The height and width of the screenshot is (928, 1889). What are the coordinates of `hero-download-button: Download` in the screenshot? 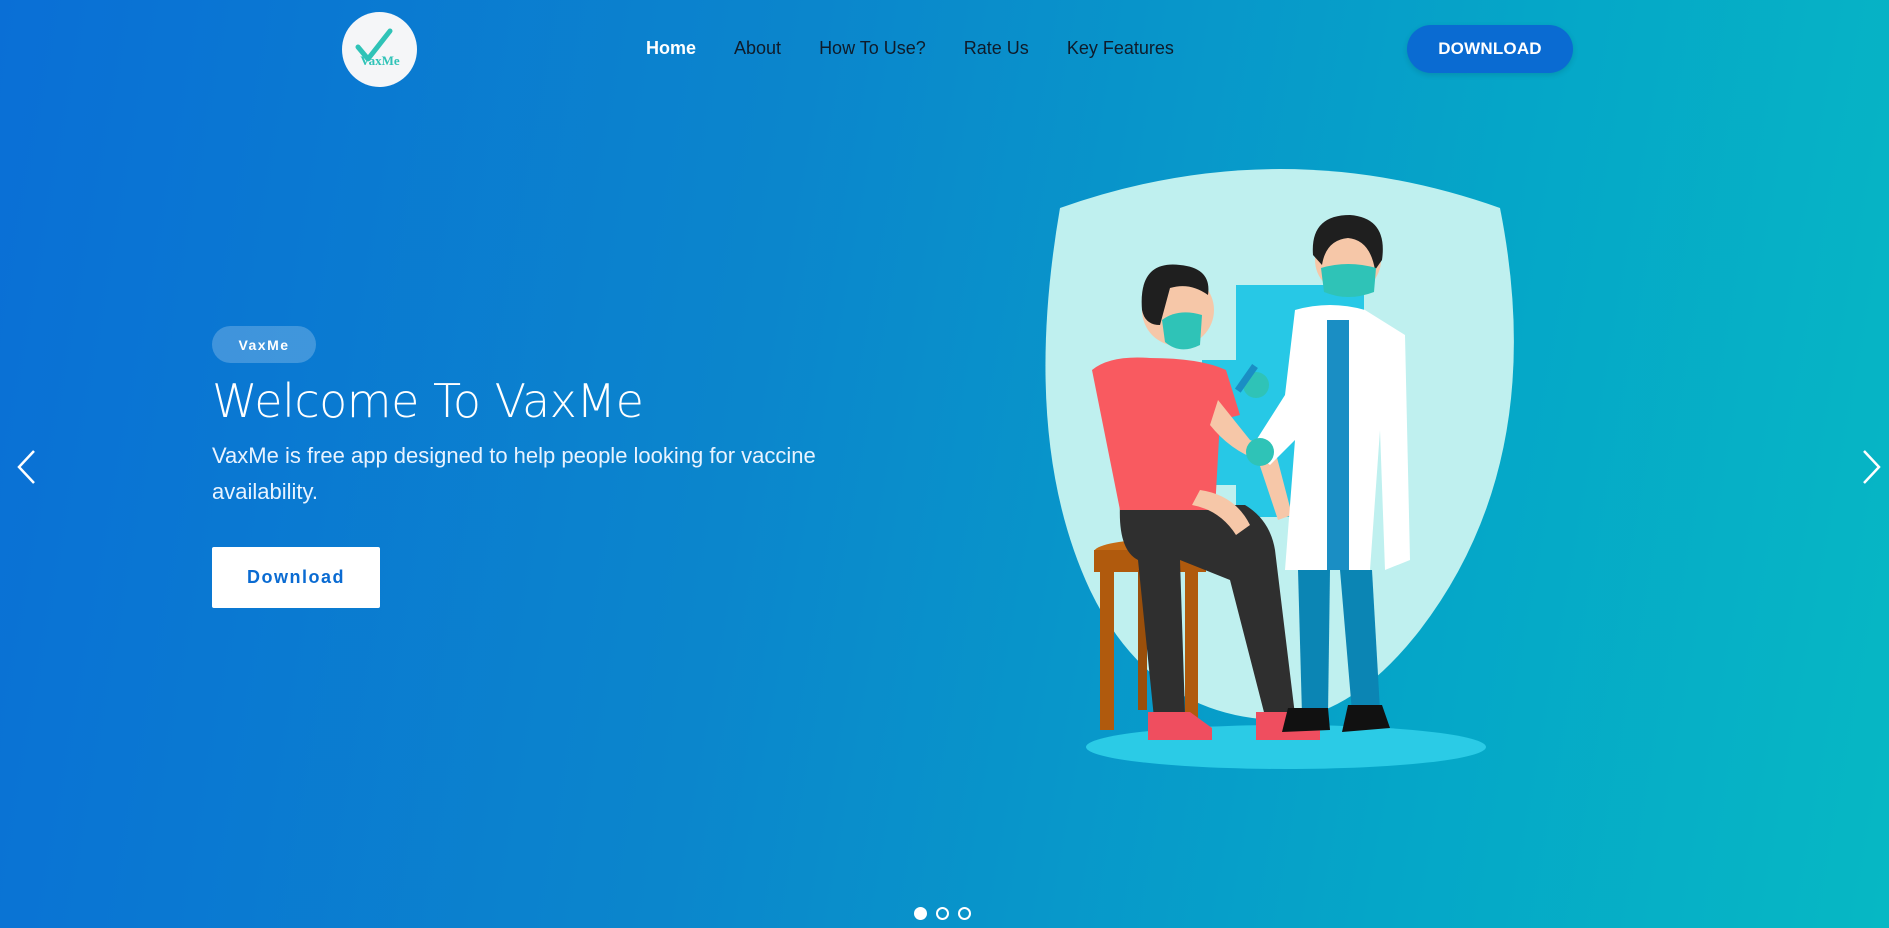 It's located at (296, 577).